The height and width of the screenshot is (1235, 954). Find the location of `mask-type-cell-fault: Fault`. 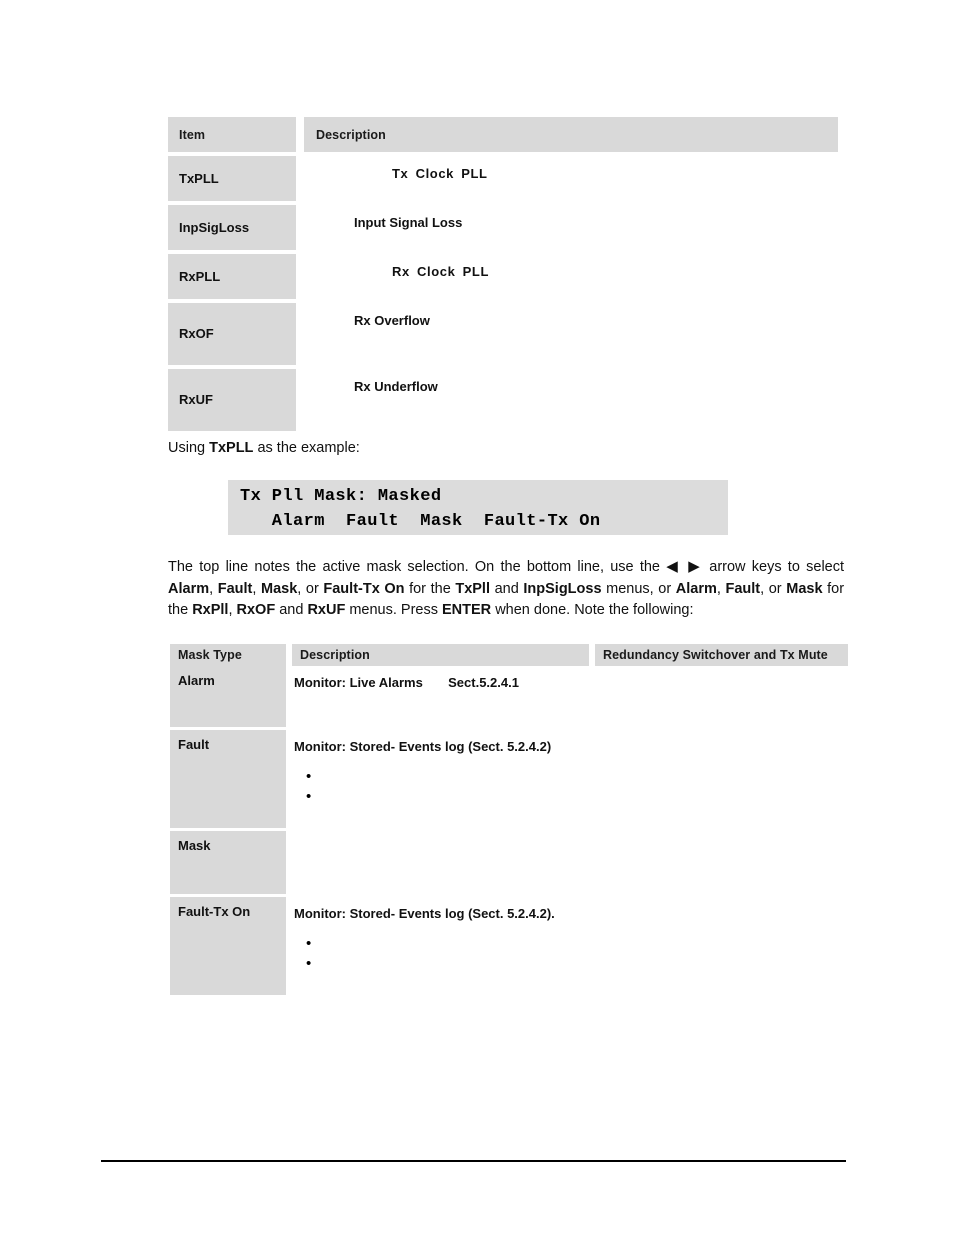

mask-type-cell-fault: Fault is located at coordinates (228, 779).